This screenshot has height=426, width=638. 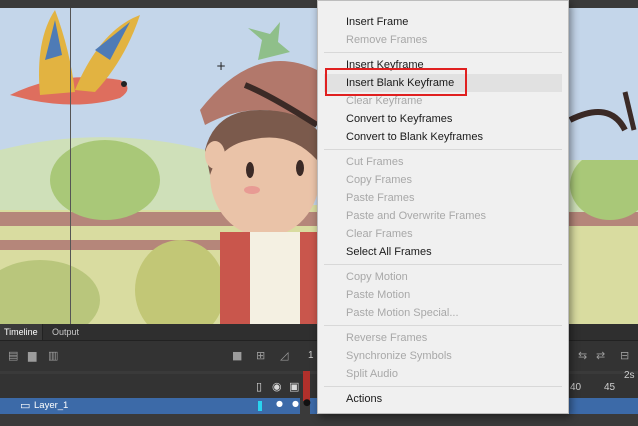 What do you see at coordinates (384, 101) in the screenshot?
I see `menu-item-clear-keyframe: Clear Keyframe` at bounding box center [384, 101].